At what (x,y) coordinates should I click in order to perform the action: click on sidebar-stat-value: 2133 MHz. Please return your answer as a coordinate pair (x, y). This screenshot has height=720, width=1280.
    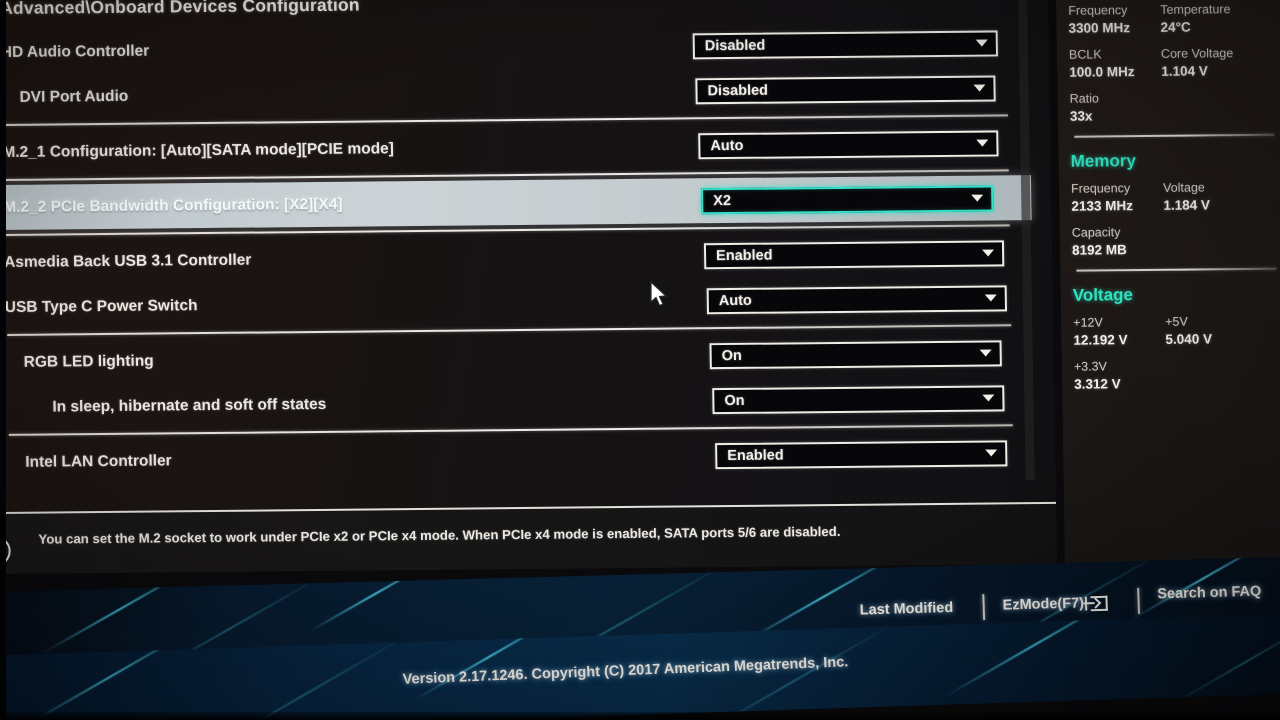
    Looking at the image, I should click on (1102, 206).